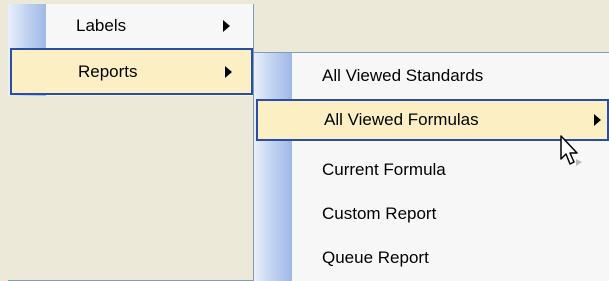  I want to click on menu-item-custom-report: Custom Report, so click(431, 214).